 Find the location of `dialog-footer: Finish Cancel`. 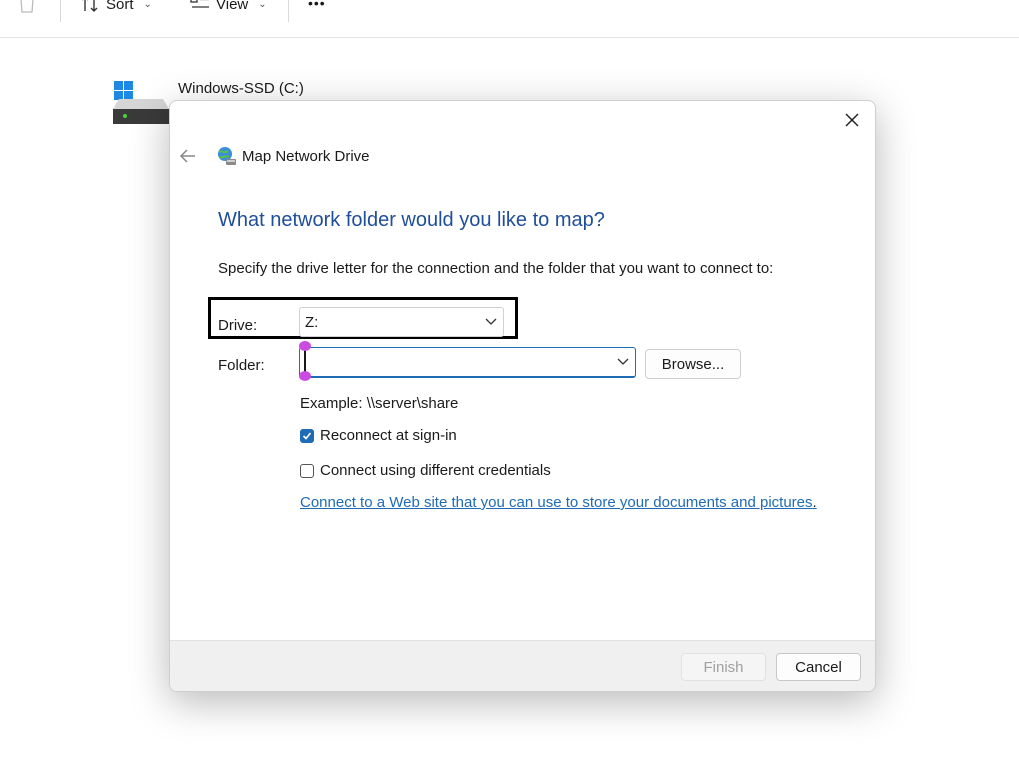

dialog-footer: Finish Cancel is located at coordinates (522, 665).